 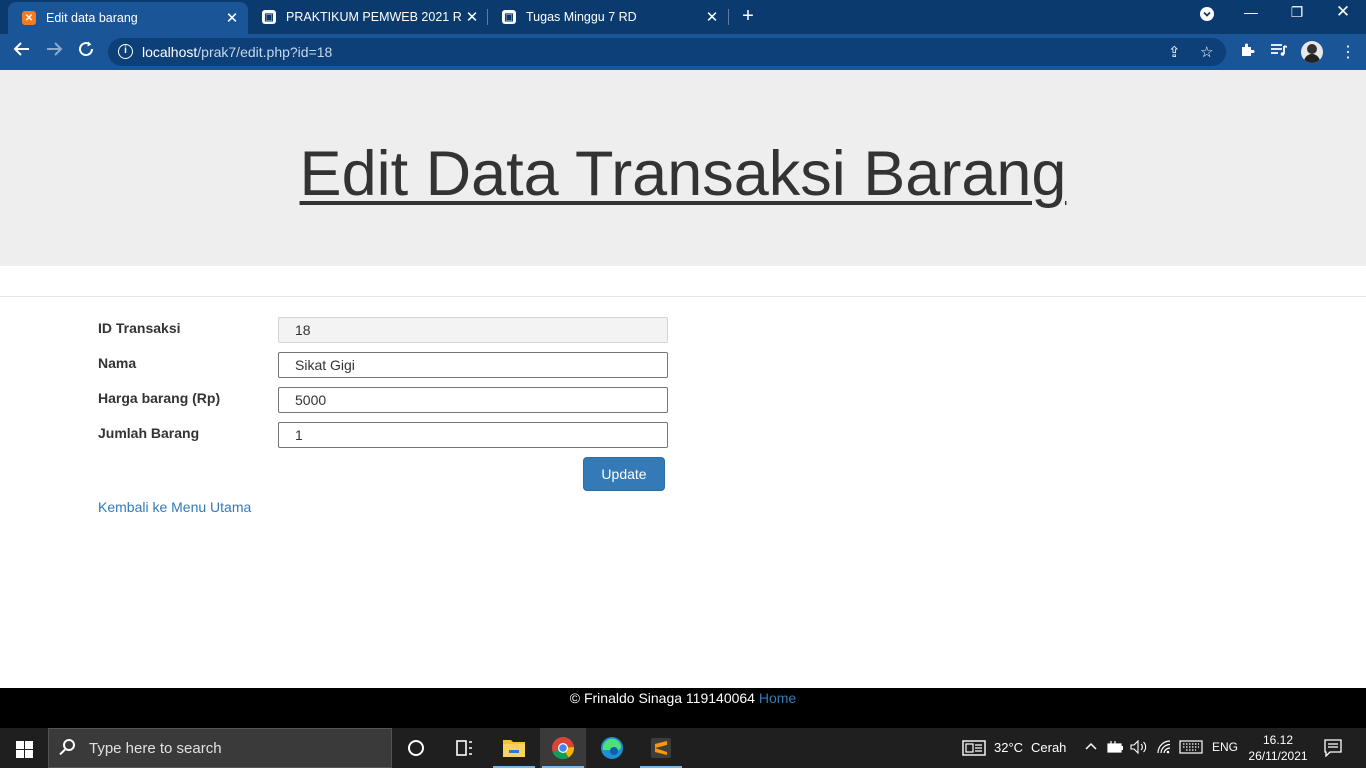 I want to click on forward-arrow-icon, so click(x=54, y=52).